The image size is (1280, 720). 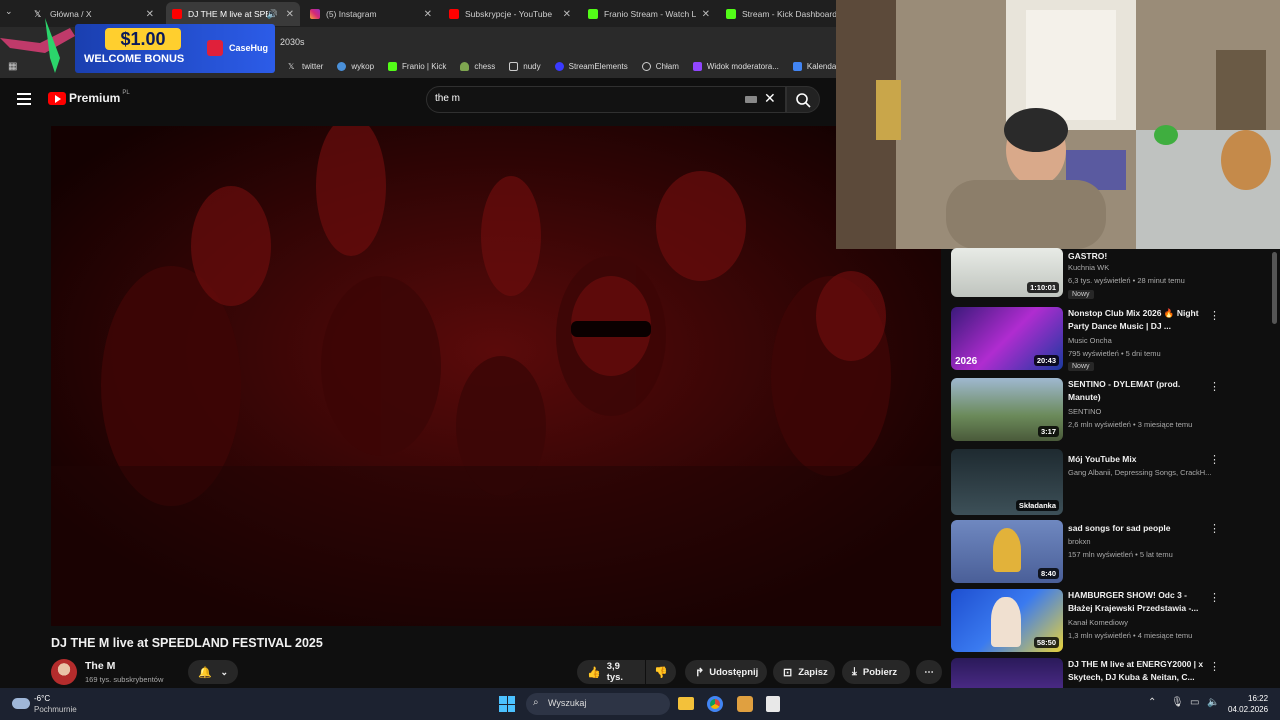 What do you see at coordinates (1037, 505) in the screenshot?
I see `duration-badge: Składanka` at bounding box center [1037, 505].